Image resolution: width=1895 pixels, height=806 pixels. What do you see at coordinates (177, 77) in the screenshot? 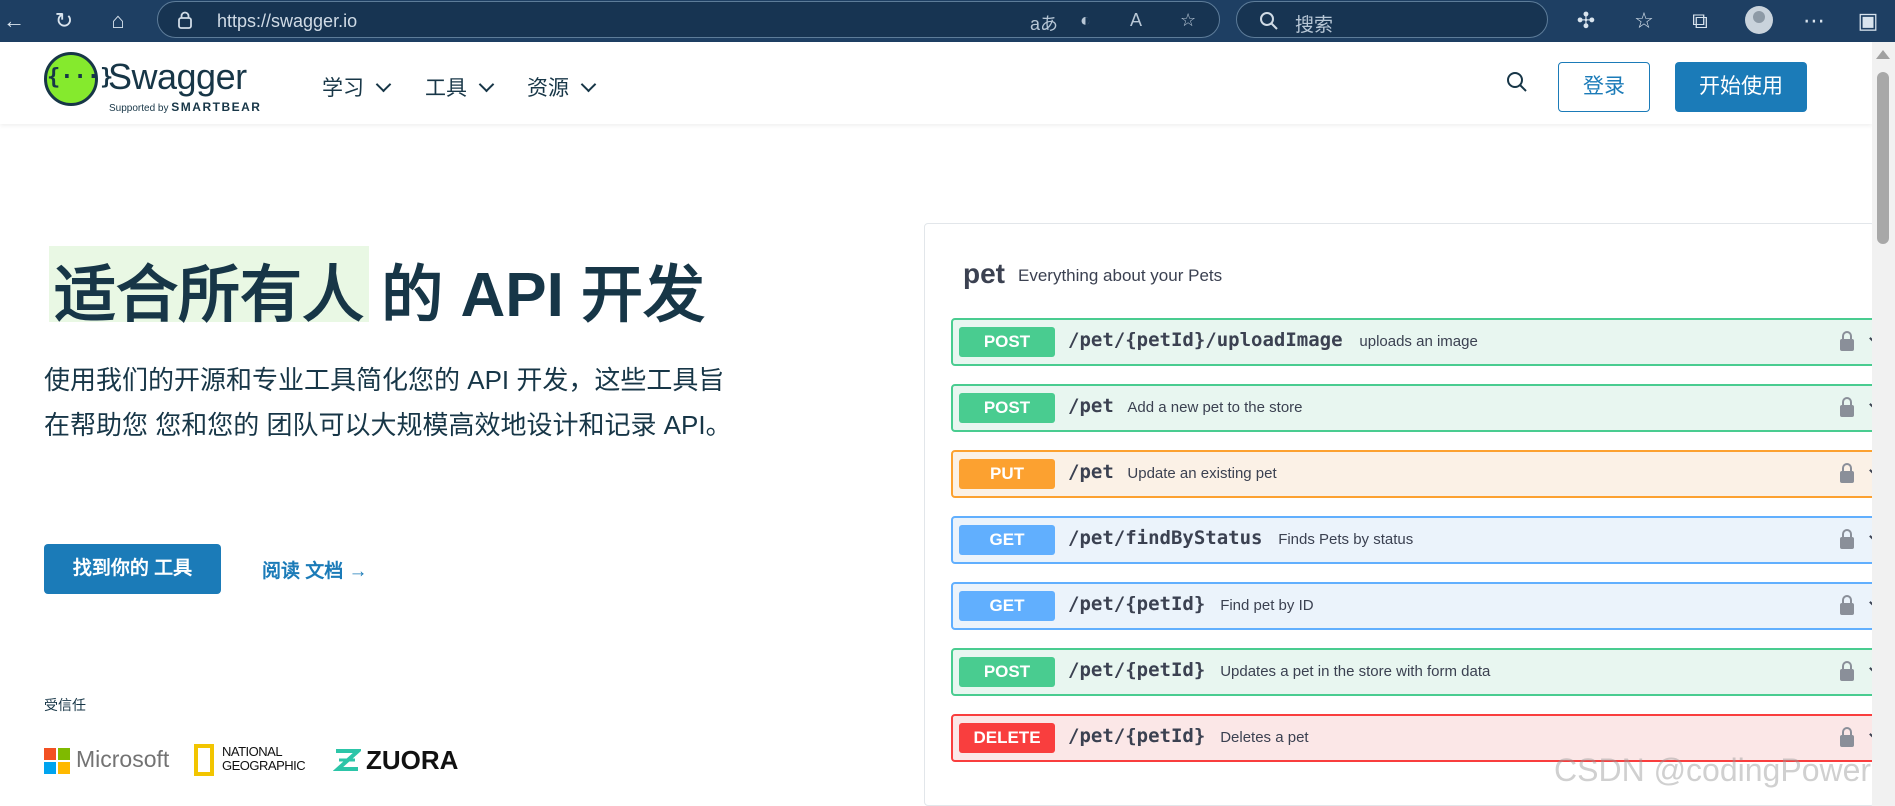
I see `logo-text: Swagger` at bounding box center [177, 77].